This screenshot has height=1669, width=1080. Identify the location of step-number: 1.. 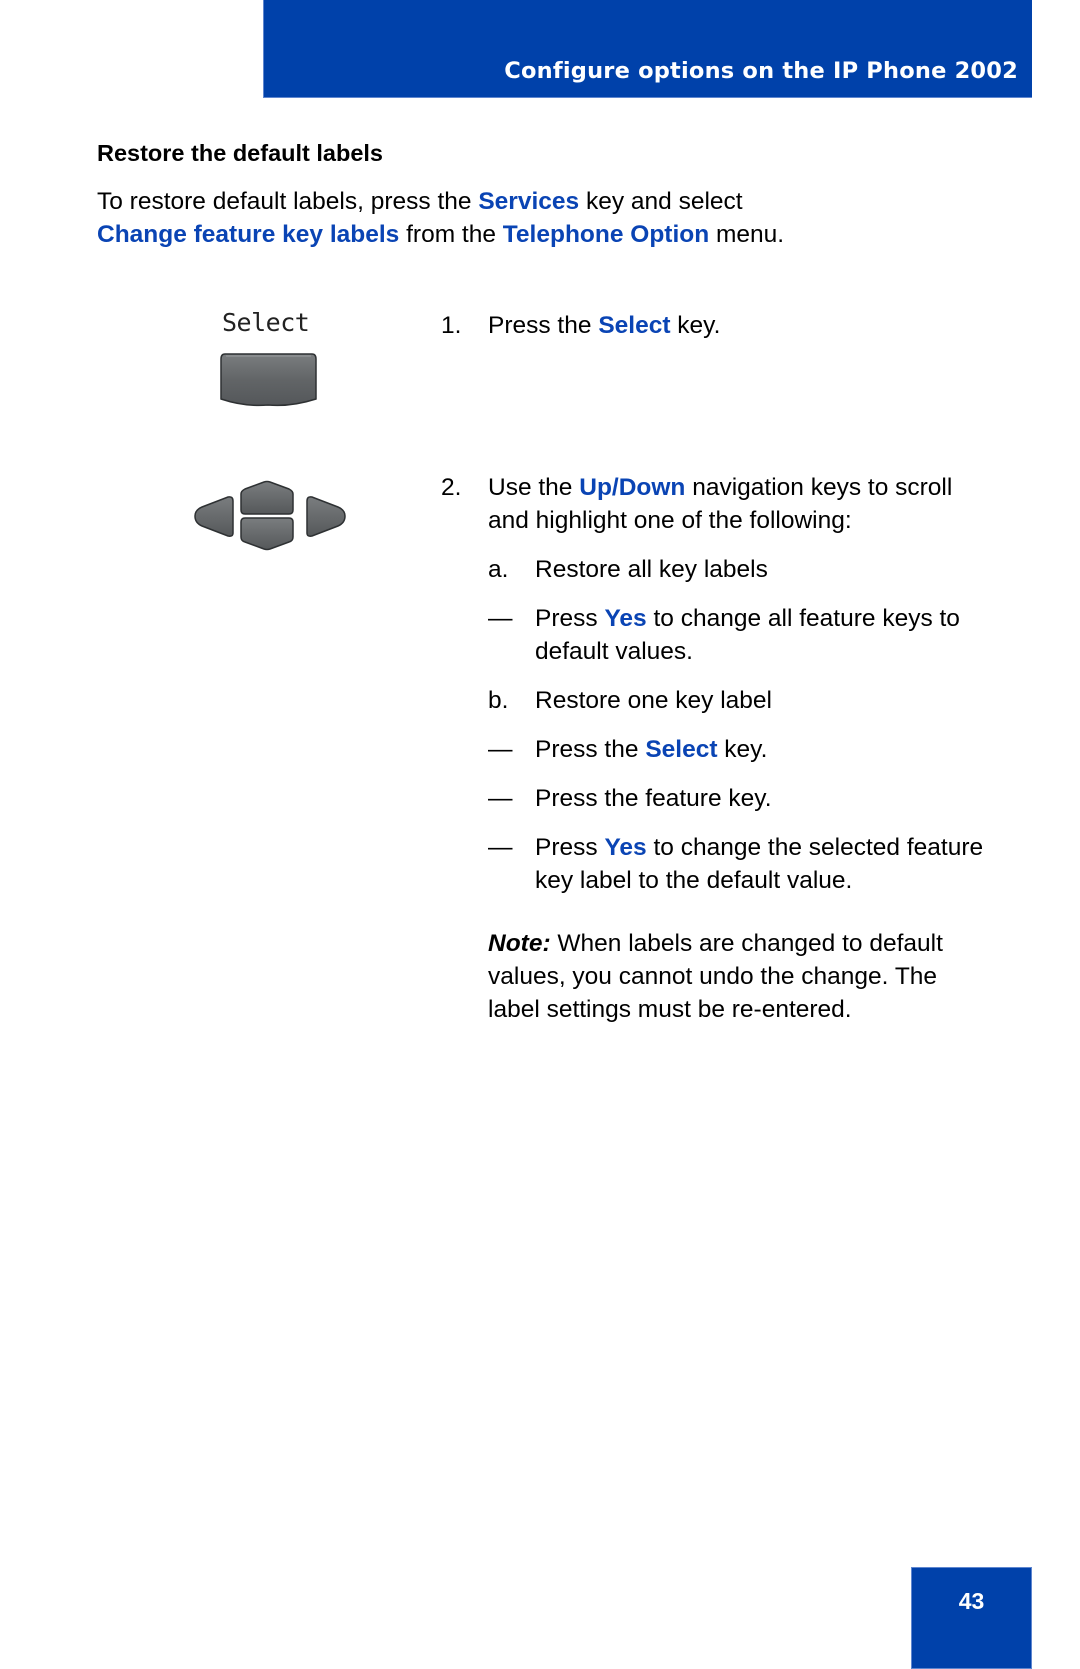
(451, 325).